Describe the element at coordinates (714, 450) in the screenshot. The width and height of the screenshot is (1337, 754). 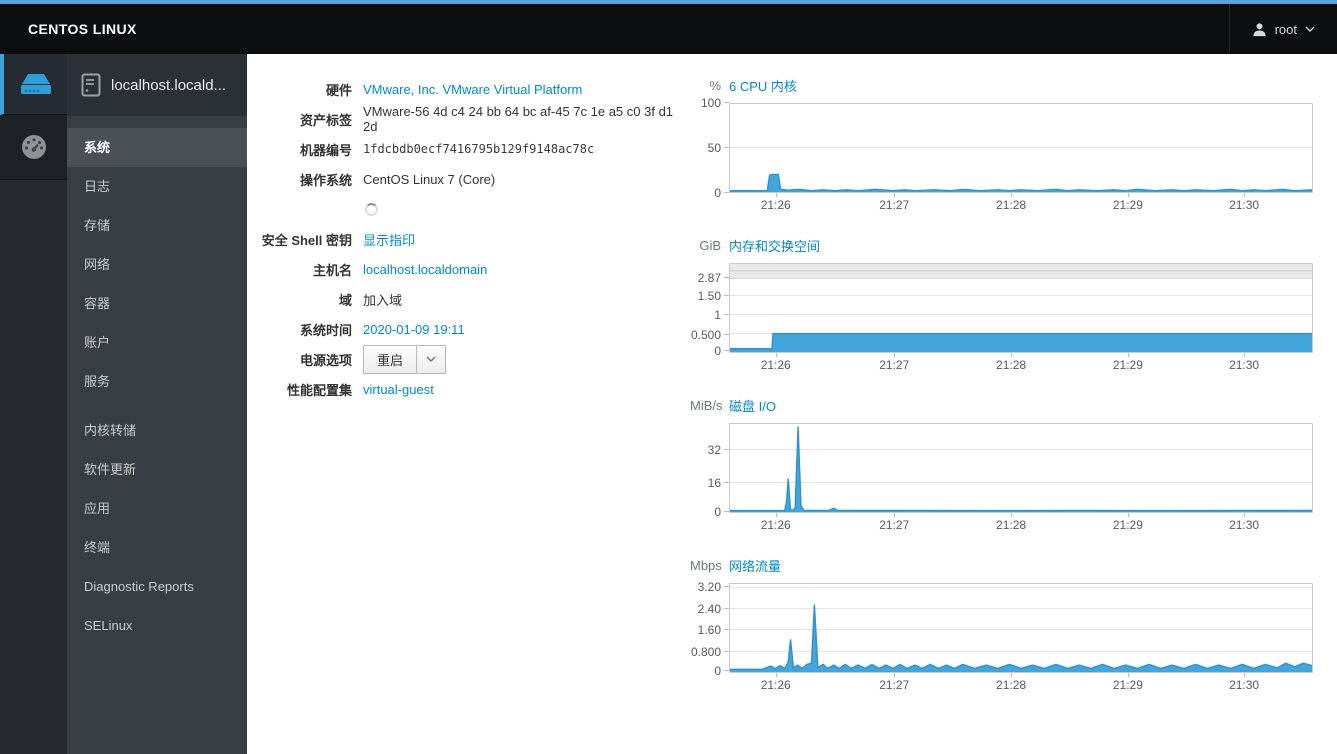
I see `y-tick-label: 32` at that location.